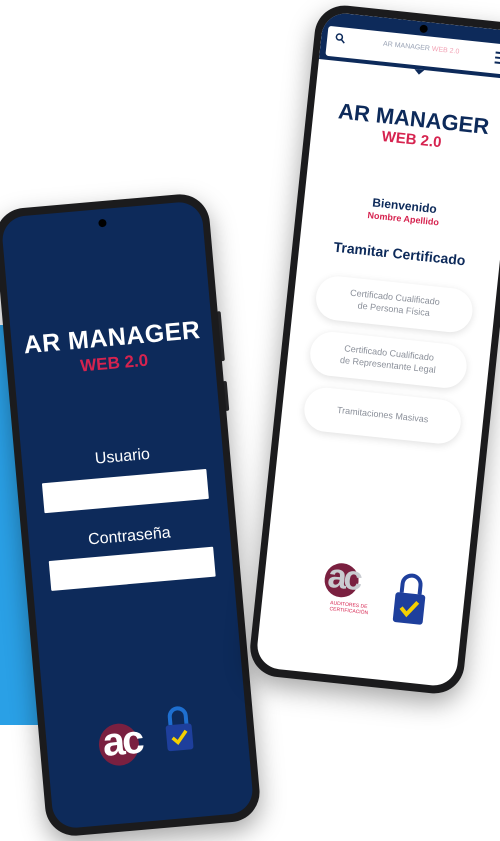  I want to click on top-bar: AR MANAGER WEB 2.0, so click(412, 50).